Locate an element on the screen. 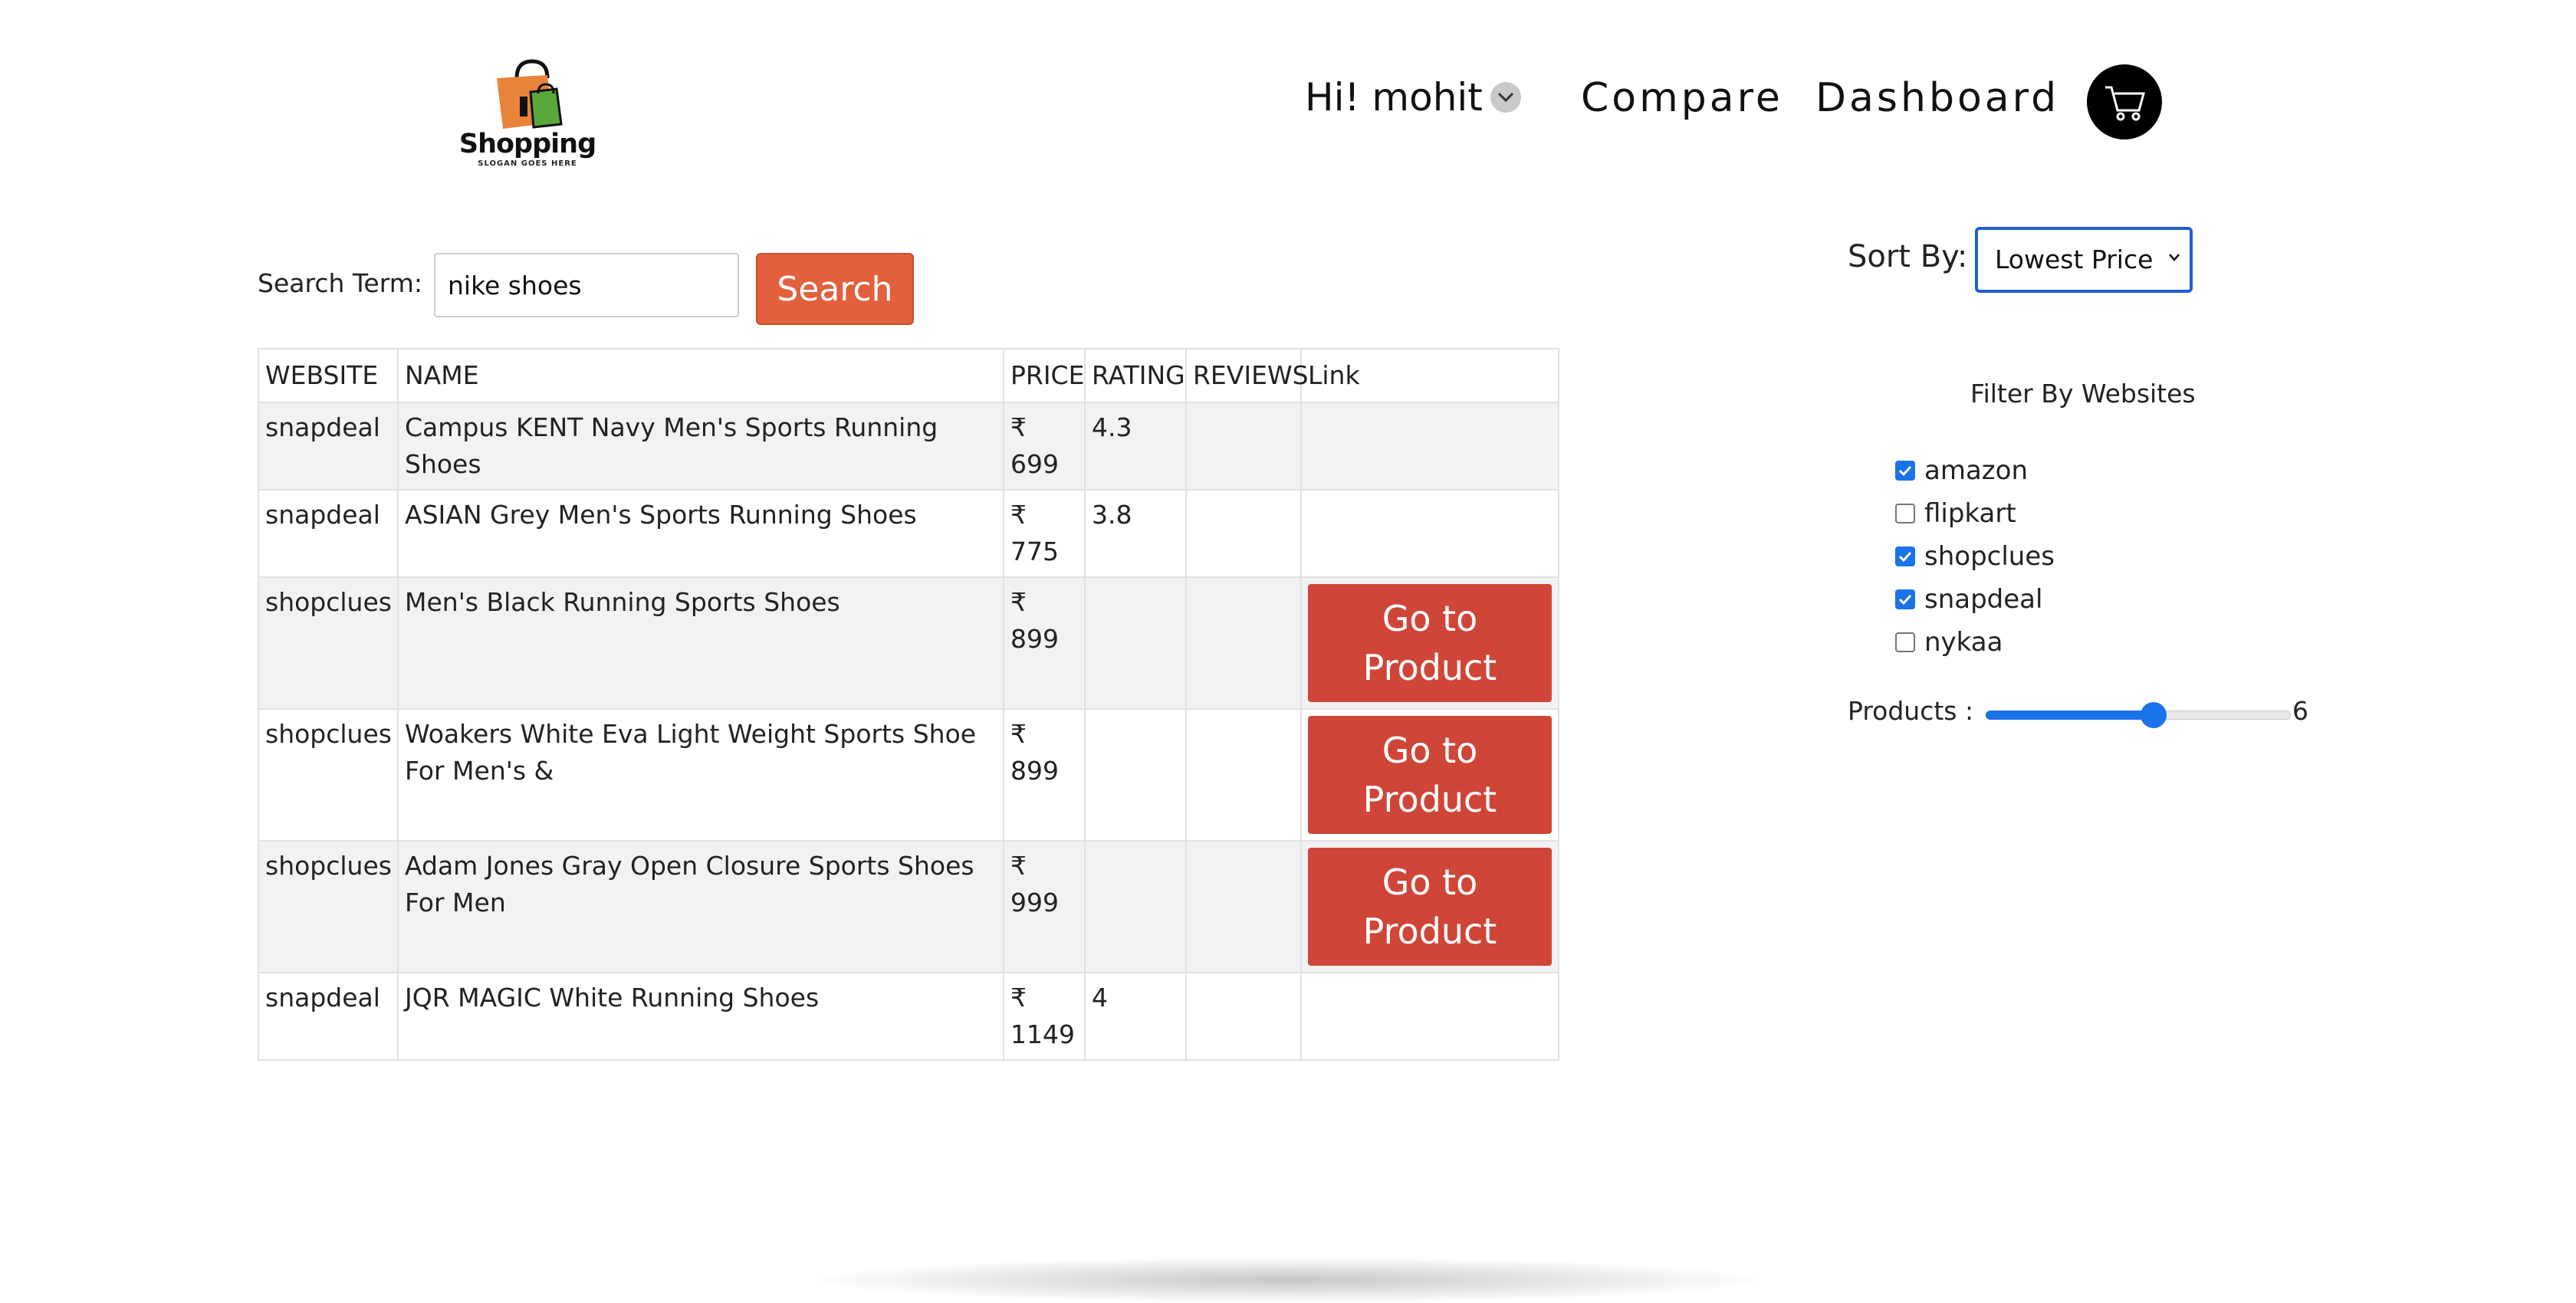 The image size is (2576, 1303). filter-label: shopclues is located at coordinates (1990, 556).